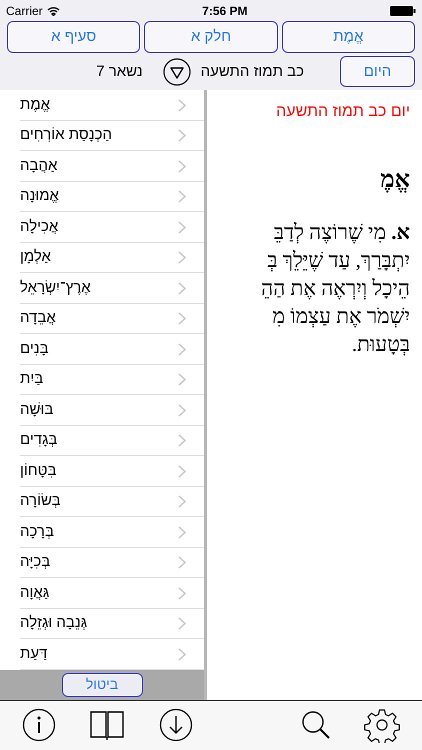 Image resolution: width=422 pixels, height=750 pixels. I want to click on topic-label: אֲכִילָה, so click(39, 226).